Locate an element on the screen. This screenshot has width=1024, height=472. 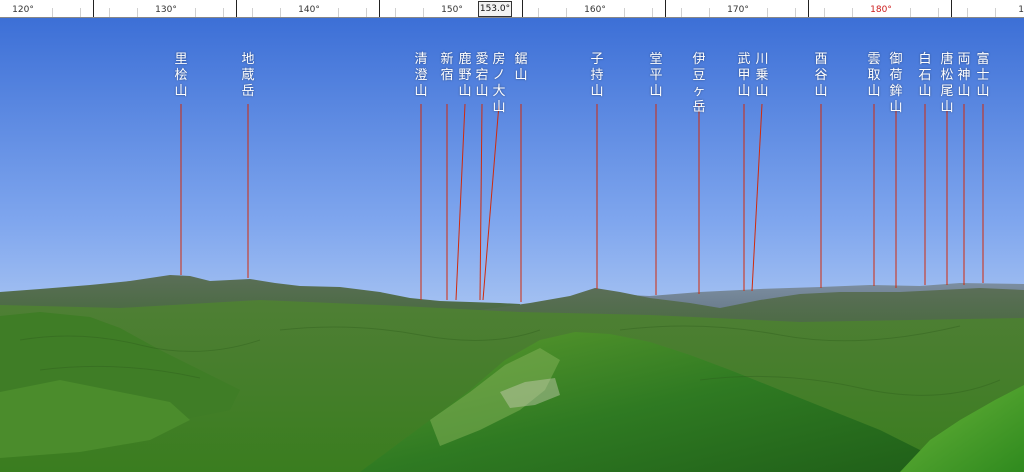
peak-label: 川乗山 is located at coordinates (762, 75).